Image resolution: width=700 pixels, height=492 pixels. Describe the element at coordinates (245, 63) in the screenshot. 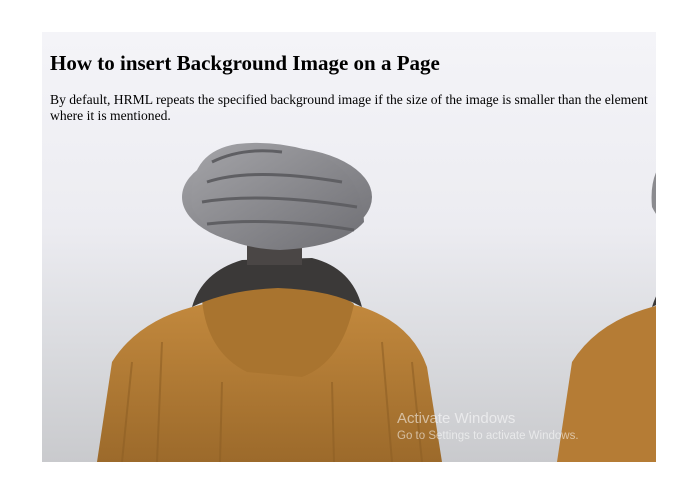

I see `page-heading: How to insert Background Image on a Page` at that location.